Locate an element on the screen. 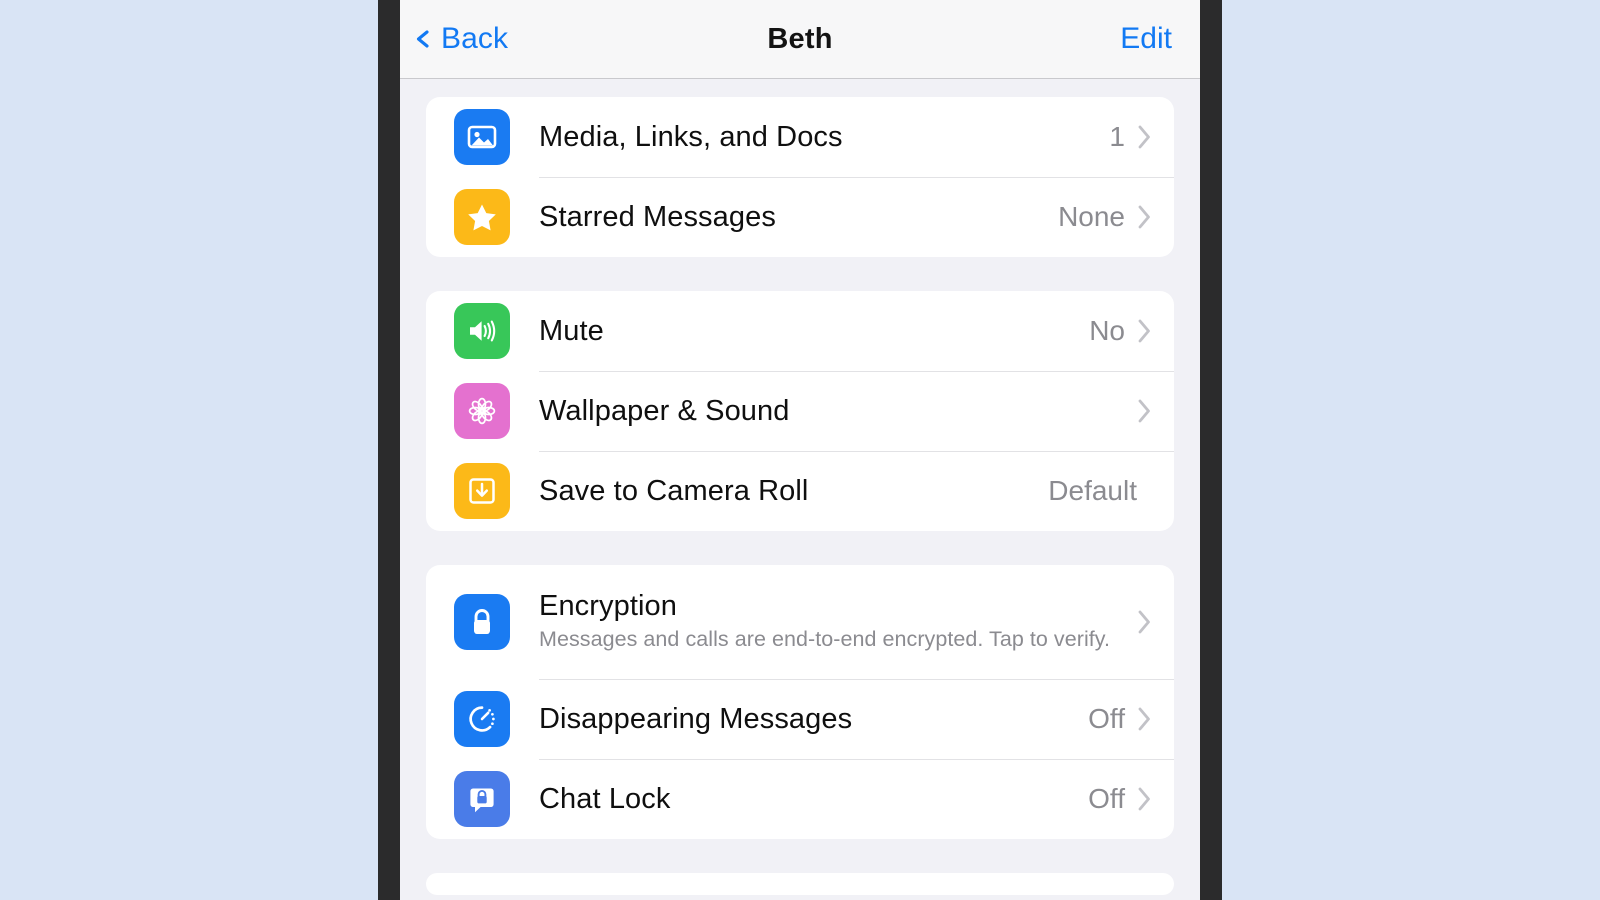  chevron-left-icon is located at coordinates (423, 39).